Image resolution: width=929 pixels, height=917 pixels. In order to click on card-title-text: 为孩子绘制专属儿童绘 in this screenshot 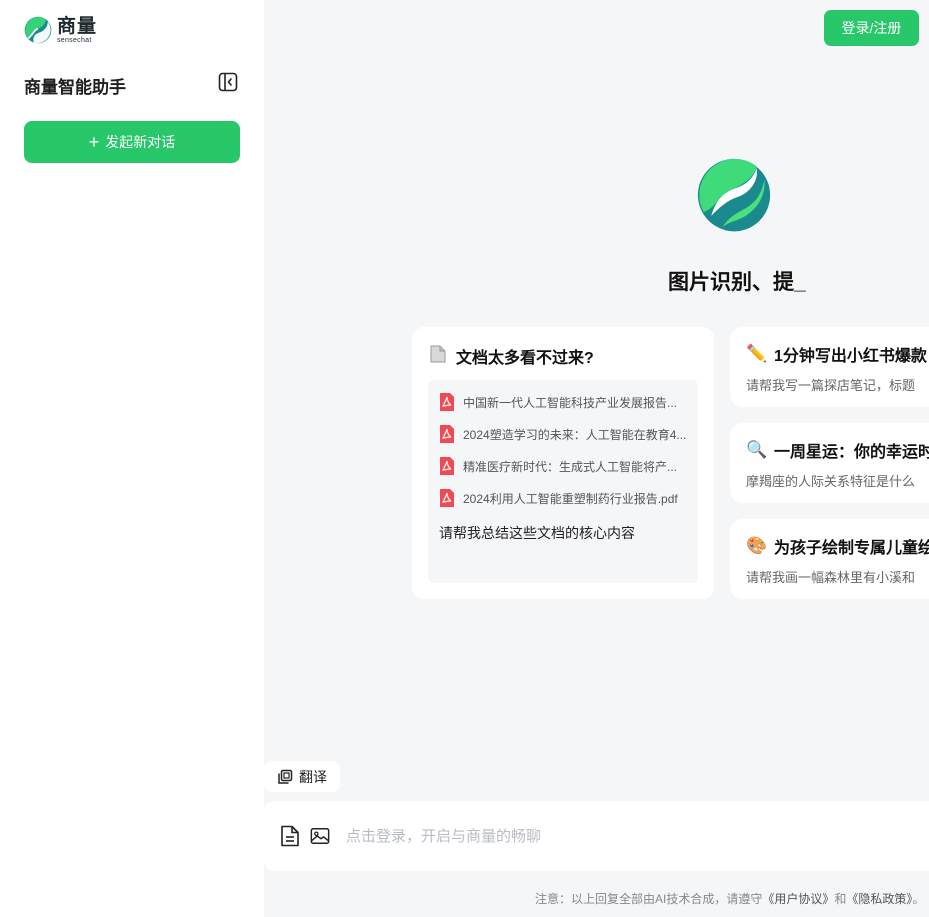, I will do `click(851, 548)`.